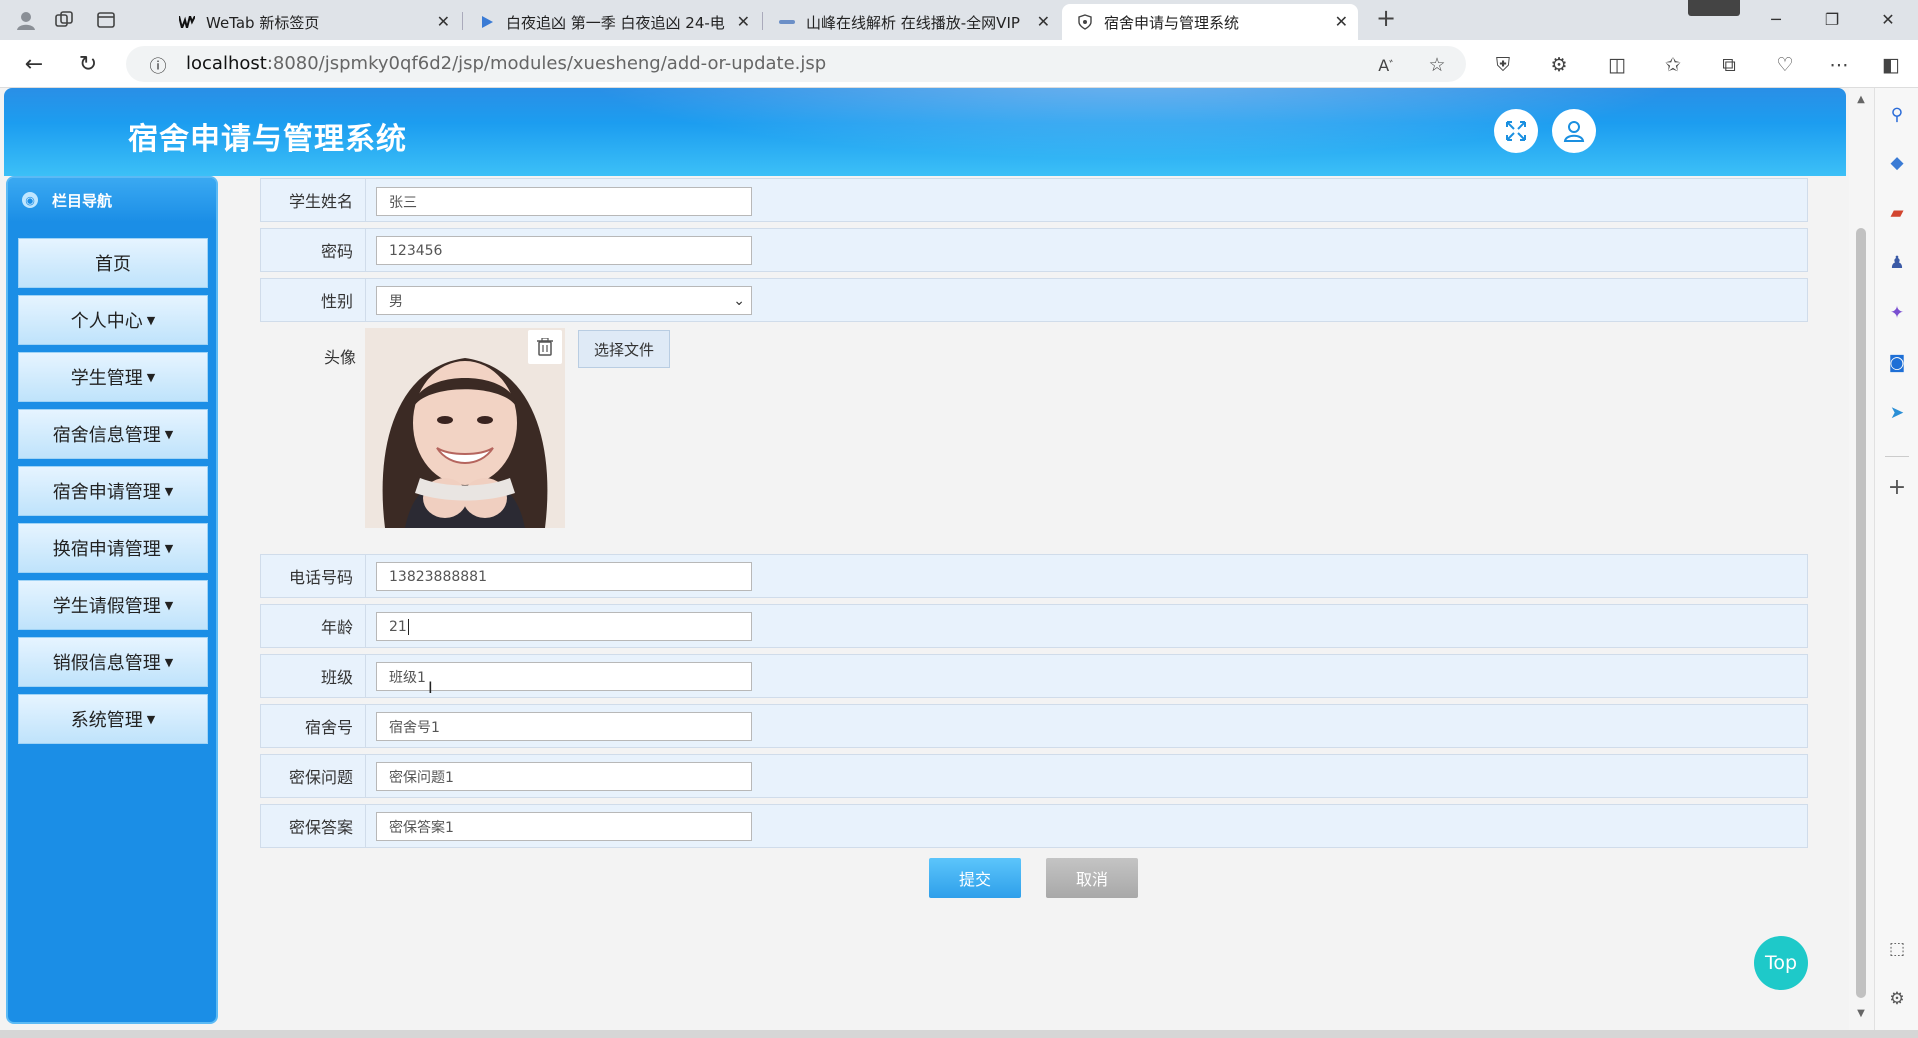  What do you see at coordinates (1559, 65) in the screenshot?
I see `extensions-icon: ⚙` at bounding box center [1559, 65].